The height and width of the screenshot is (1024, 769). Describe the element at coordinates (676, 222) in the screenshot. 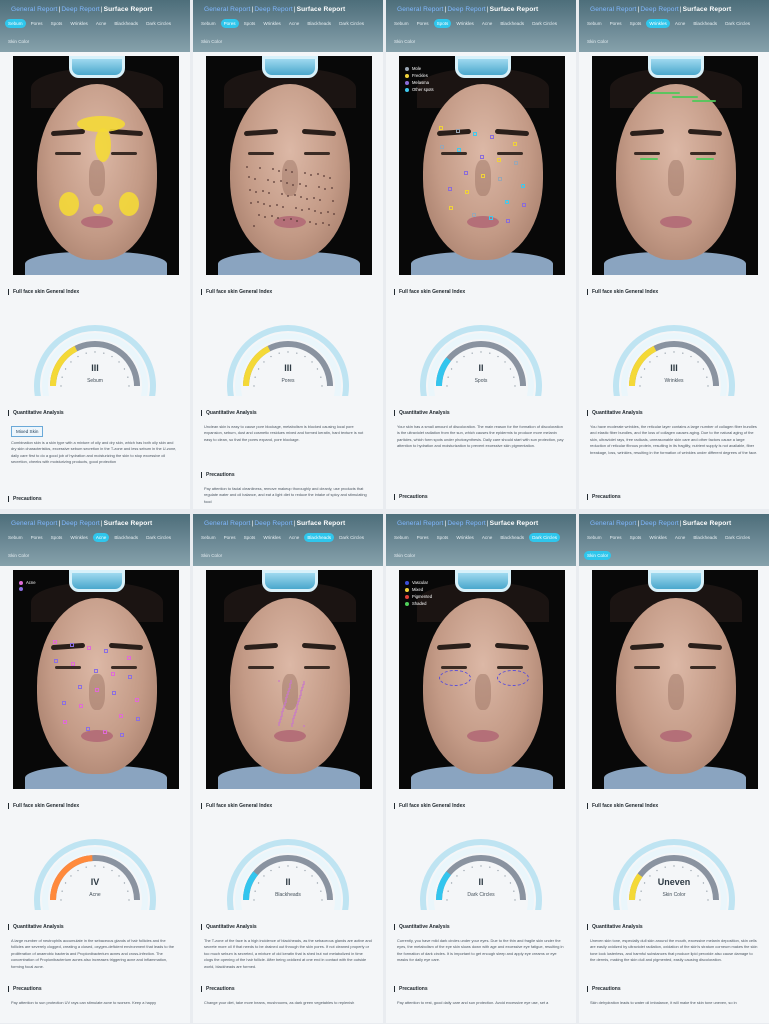

I see `lips` at that location.